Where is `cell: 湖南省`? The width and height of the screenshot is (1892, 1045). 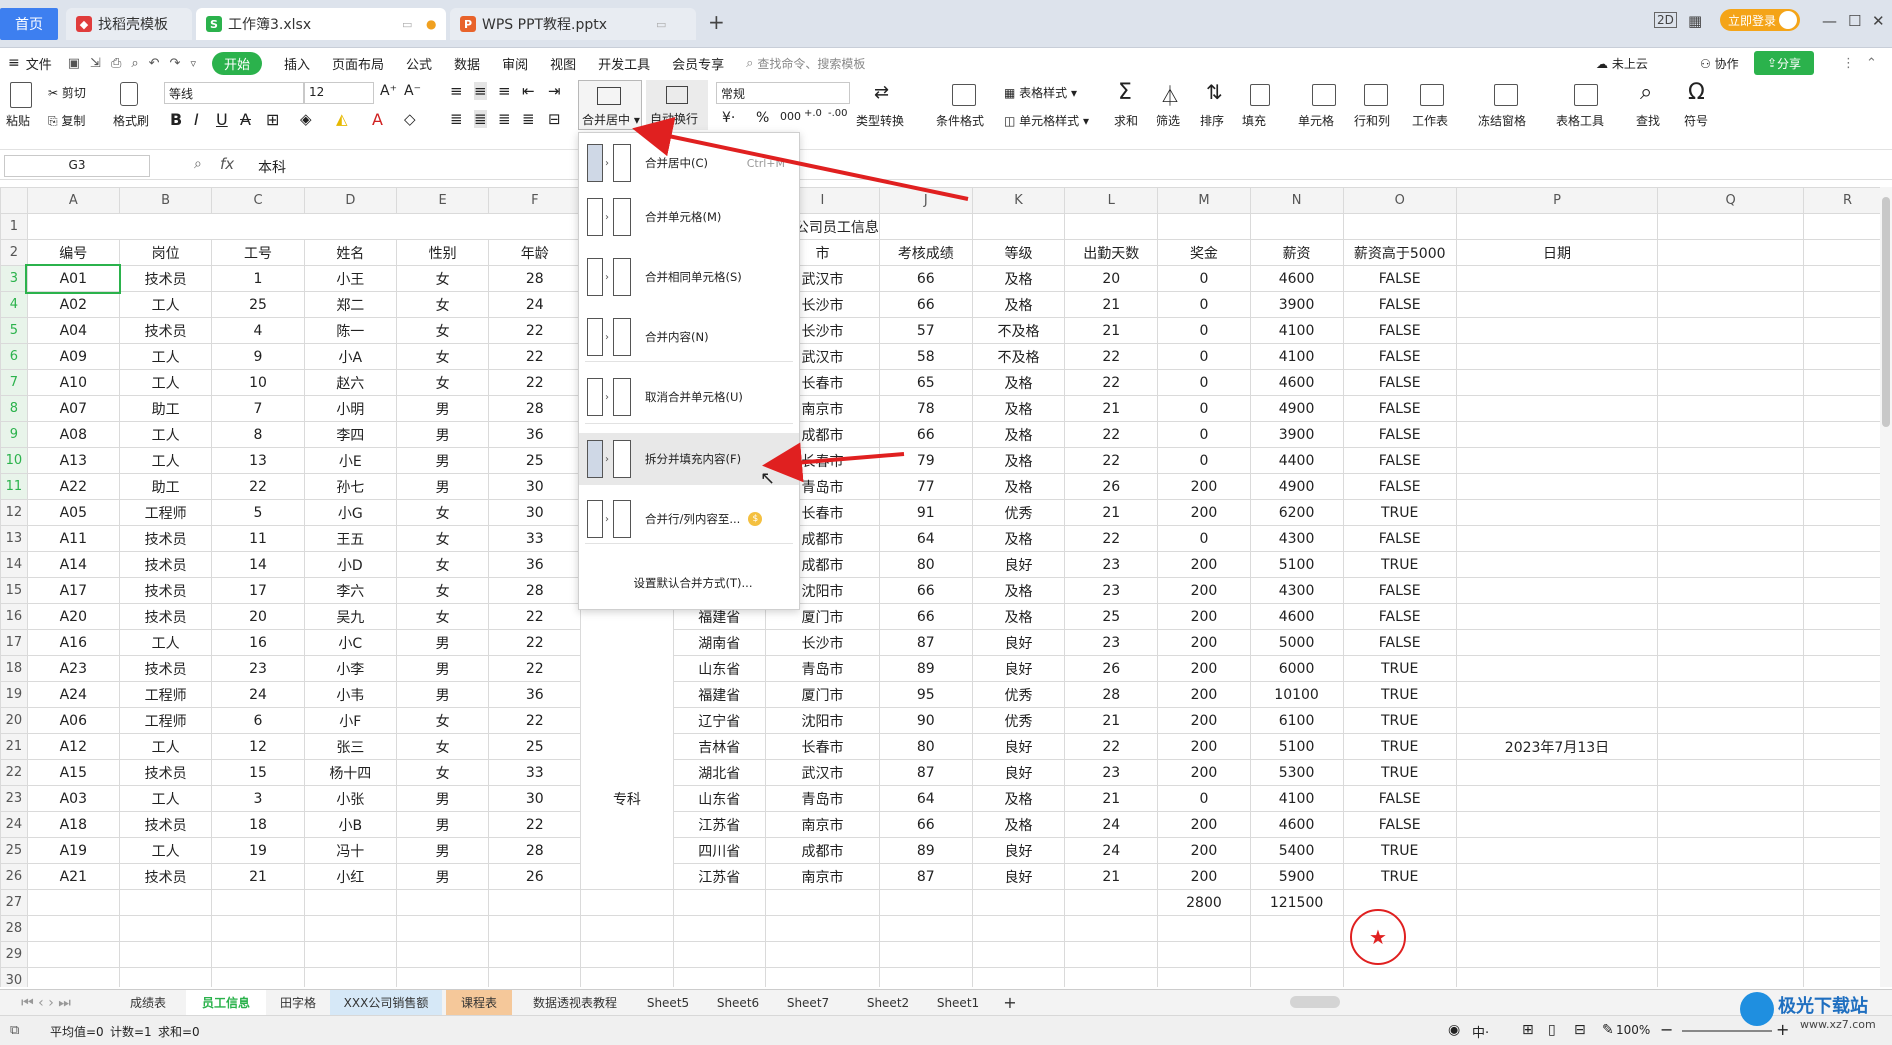
cell: 湖南省 is located at coordinates (719, 642).